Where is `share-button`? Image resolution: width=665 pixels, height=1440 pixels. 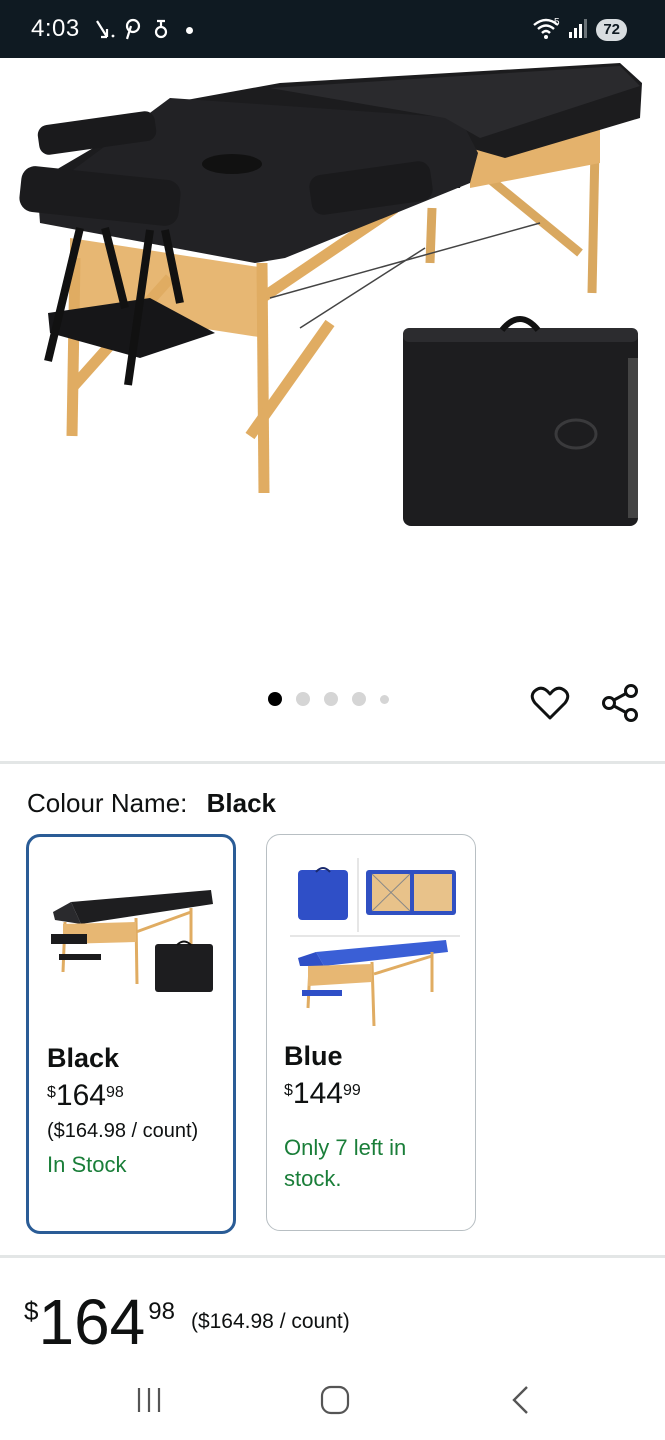 share-button is located at coordinates (620, 703).